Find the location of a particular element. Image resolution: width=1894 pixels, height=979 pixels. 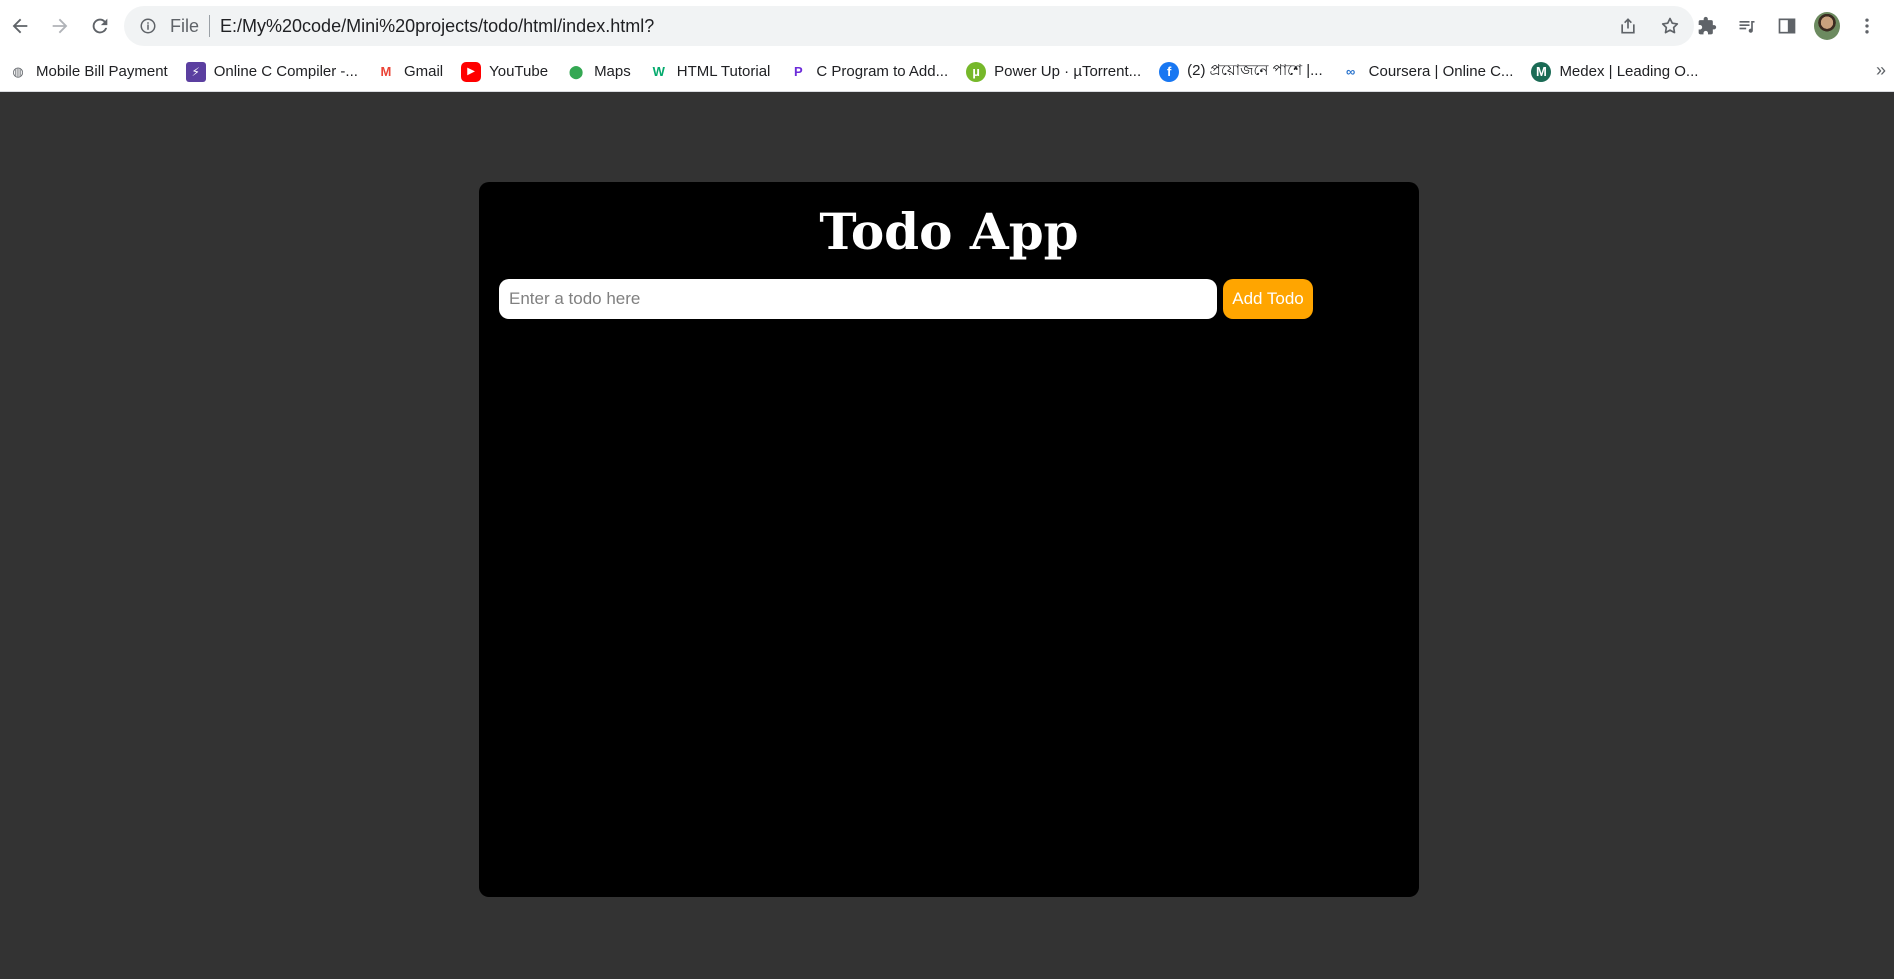

bookmark-item: W HTML Tutorial is located at coordinates (715, 72).